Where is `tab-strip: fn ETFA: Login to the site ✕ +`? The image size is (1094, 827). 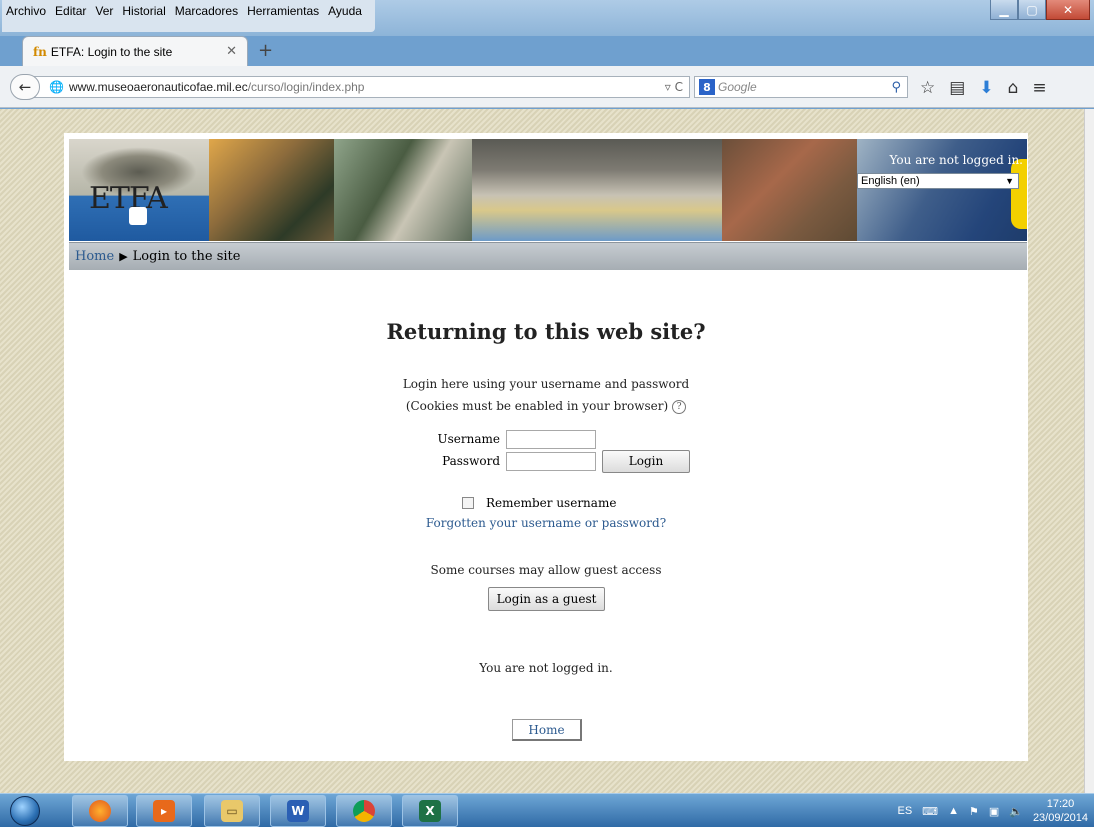
tab-strip: fn ETFA: Login to the site ✕ + is located at coordinates (547, 48).